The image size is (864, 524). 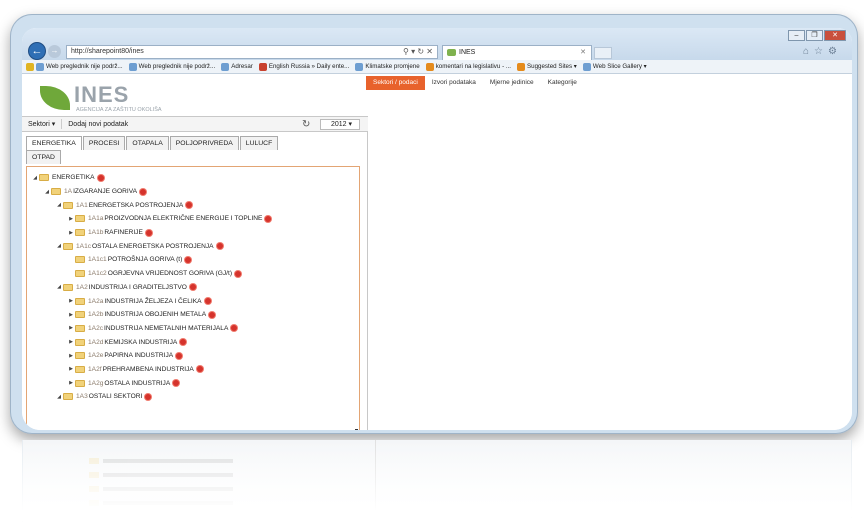 What do you see at coordinates (41, 124) in the screenshot?
I see `sektori-dropdown: Sektori ▾` at bounding box center [41, 124].